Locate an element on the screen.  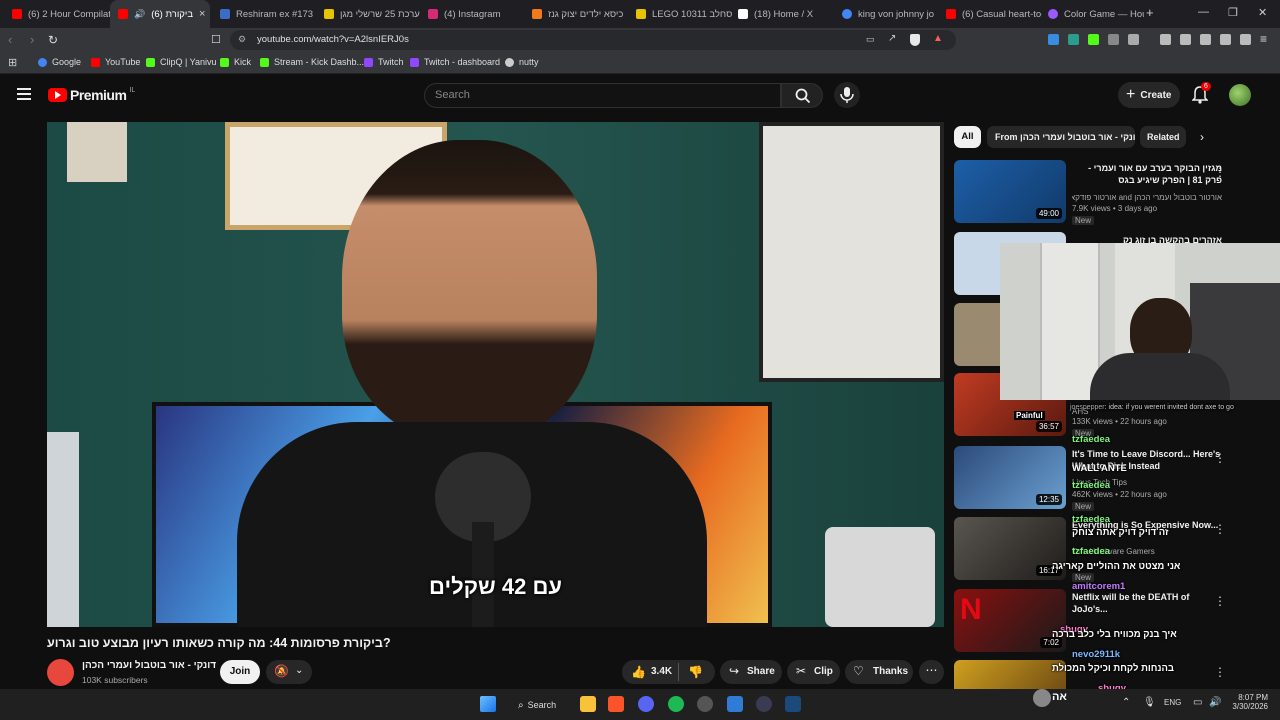
language-indicator: ENG is located at coordinates (1172, 702).